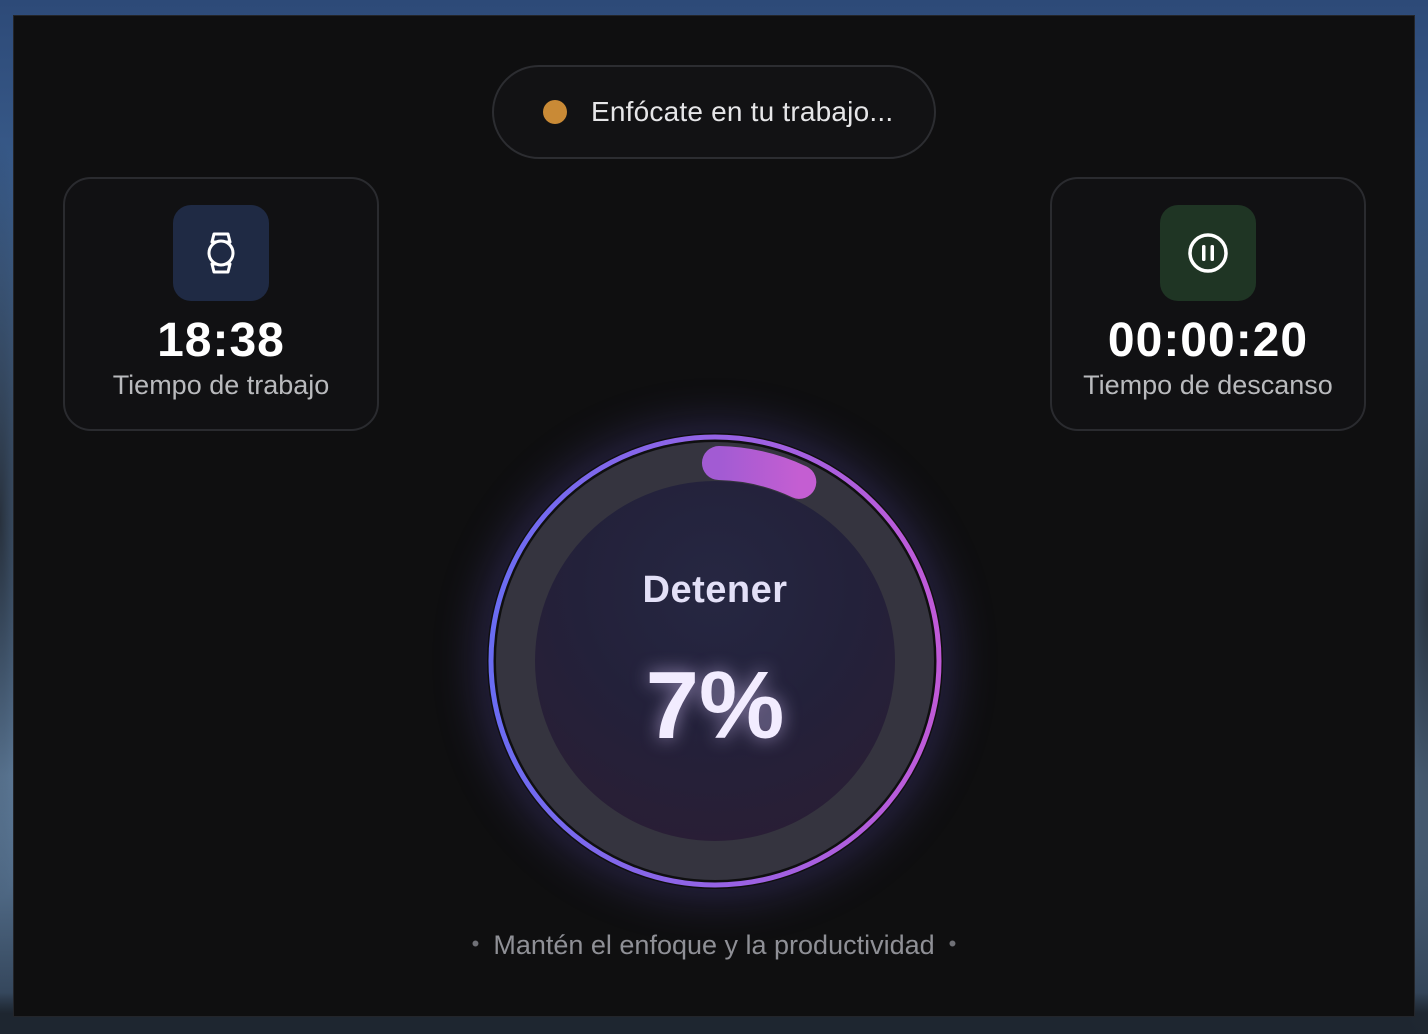 The width and height of the screenshot is (1428, 1034). What do you see at coordinates (715, 590) in the screenshot?
I see `stop-button-label: Detener` at bounding box center [715, 590].